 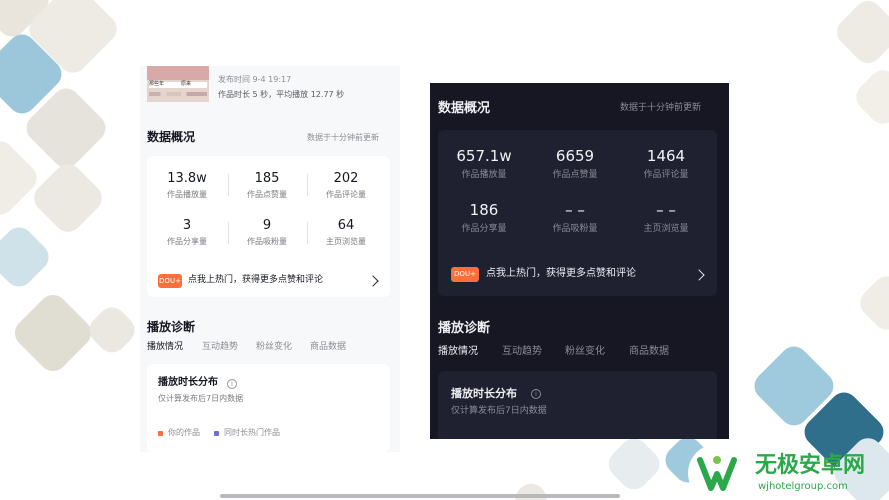 What do you see at coordinates (484, 156) in the screenshot?
I see `stat-value: 657.1w` at bounding box center [484, 156].